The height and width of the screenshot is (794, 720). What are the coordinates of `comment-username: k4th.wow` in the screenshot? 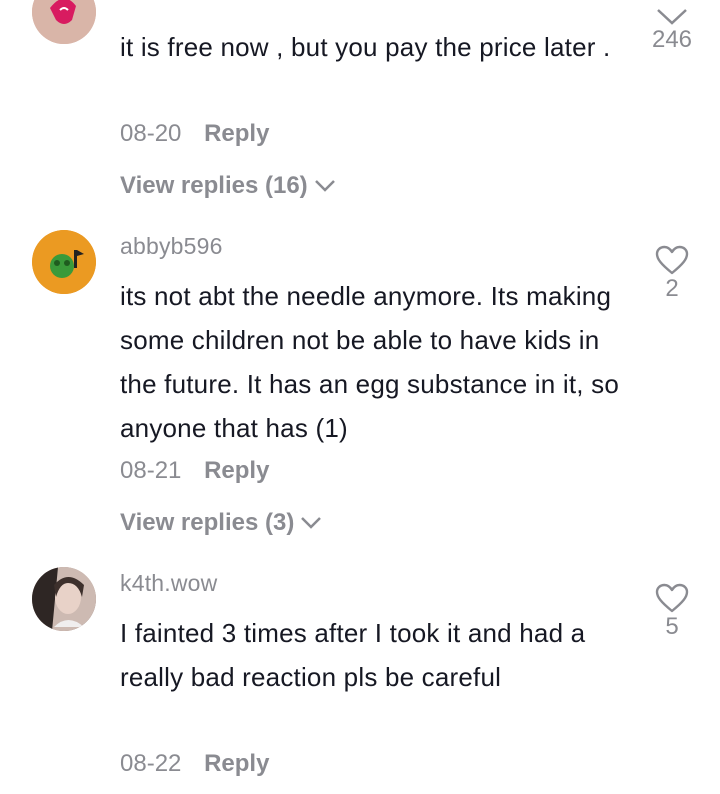 It's located at (168, 583).